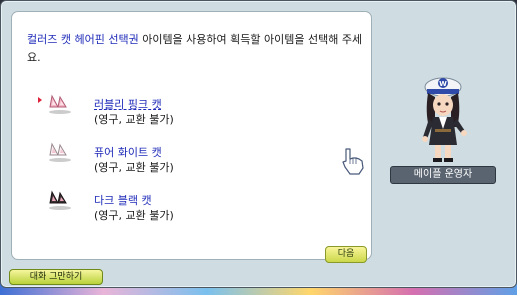 This screenshot has height=295, width=517. What do you see at coordinates (182, 158) in the screenshot?
I see `option-pure-white-cat: 퓨어 화이트 캣 (영구, 교환 불가)` at bounding box center [182, 158].